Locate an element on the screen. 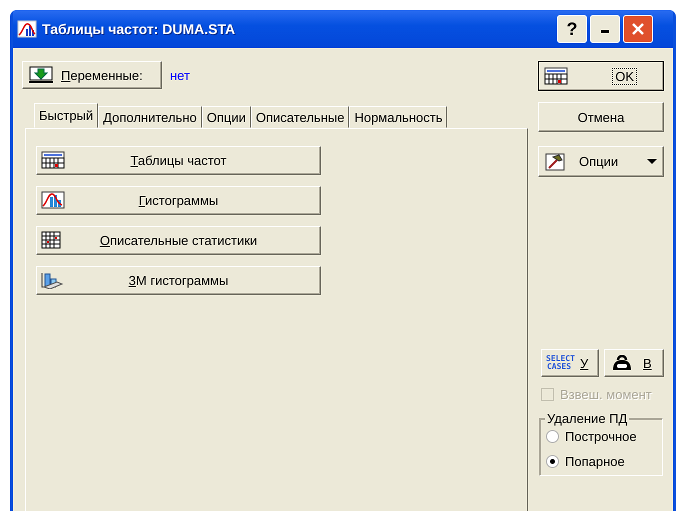  options-button: Опции is located at coordinates (601, 161).